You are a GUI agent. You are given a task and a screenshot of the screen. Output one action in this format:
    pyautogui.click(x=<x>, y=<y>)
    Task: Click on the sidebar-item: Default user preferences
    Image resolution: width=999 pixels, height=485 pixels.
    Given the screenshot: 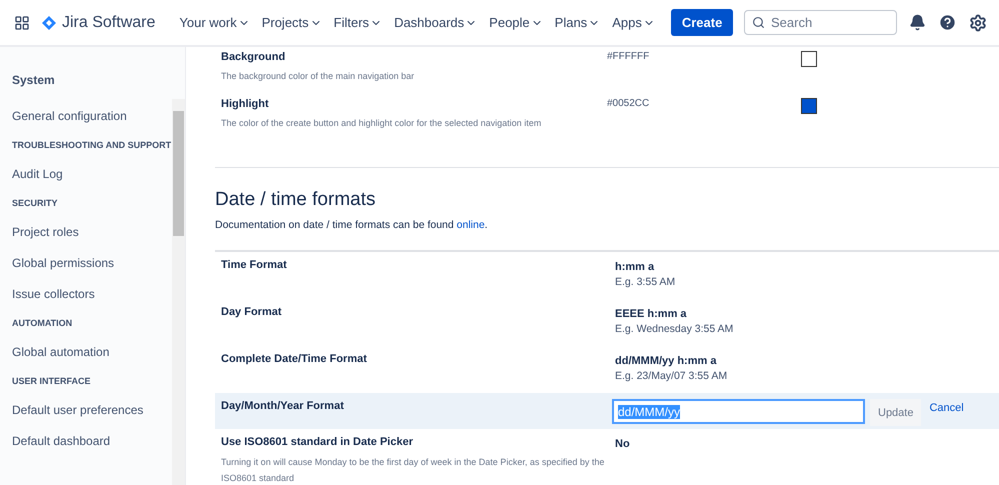 What is the action you would take?
    pyautogui.click(x=78, y=410)
    